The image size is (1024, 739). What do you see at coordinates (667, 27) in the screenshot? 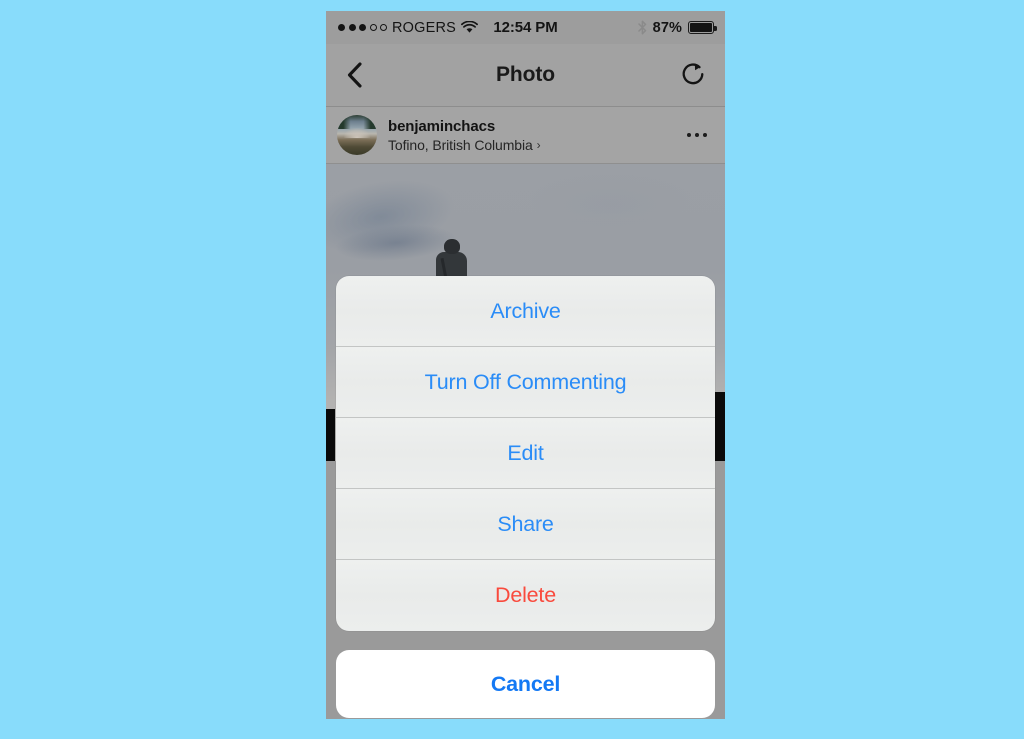
I see `battery-percent-label: 87%` at bounding box center [667, 27].